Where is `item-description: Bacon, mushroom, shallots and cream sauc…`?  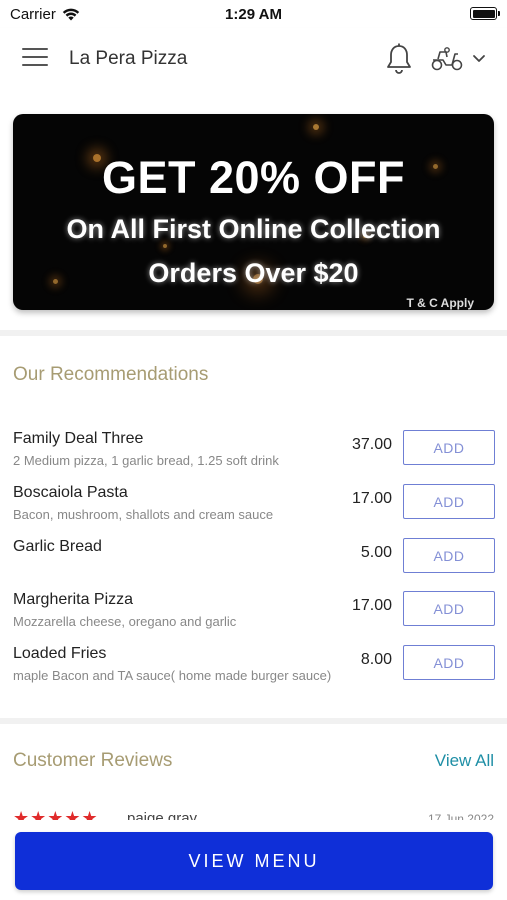
item-description: Bacon, mushroom, shallots and cream sauc… is located at coordinates (143, 514).